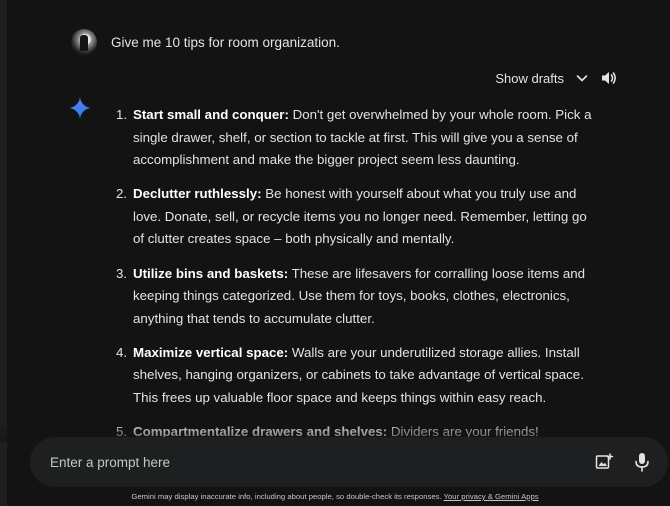  Describe the element at coordinates (609, 78) in the screenshot. I see `volume-icon` at that location.